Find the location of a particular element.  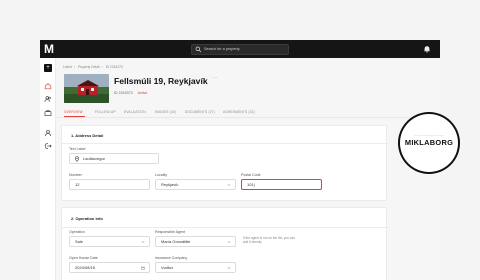

text-label: Text Label is located at coordinates (77, 149).